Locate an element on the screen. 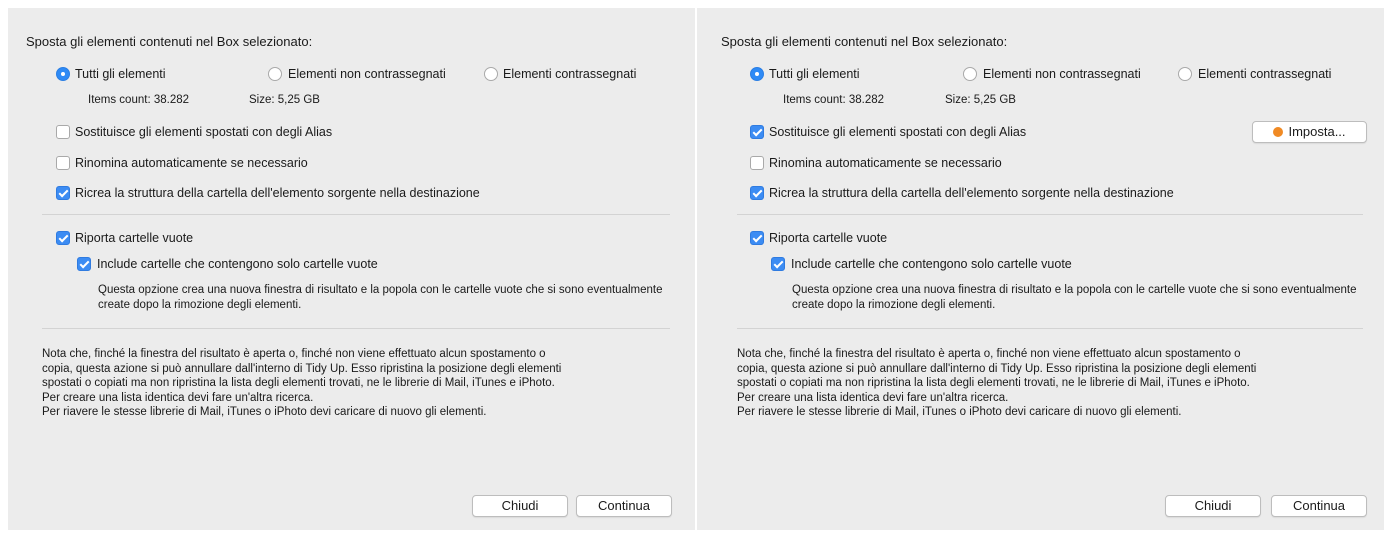 This screenshot has width=1392, height=537. status-dot-icon is located at coordinates (1278, 132).